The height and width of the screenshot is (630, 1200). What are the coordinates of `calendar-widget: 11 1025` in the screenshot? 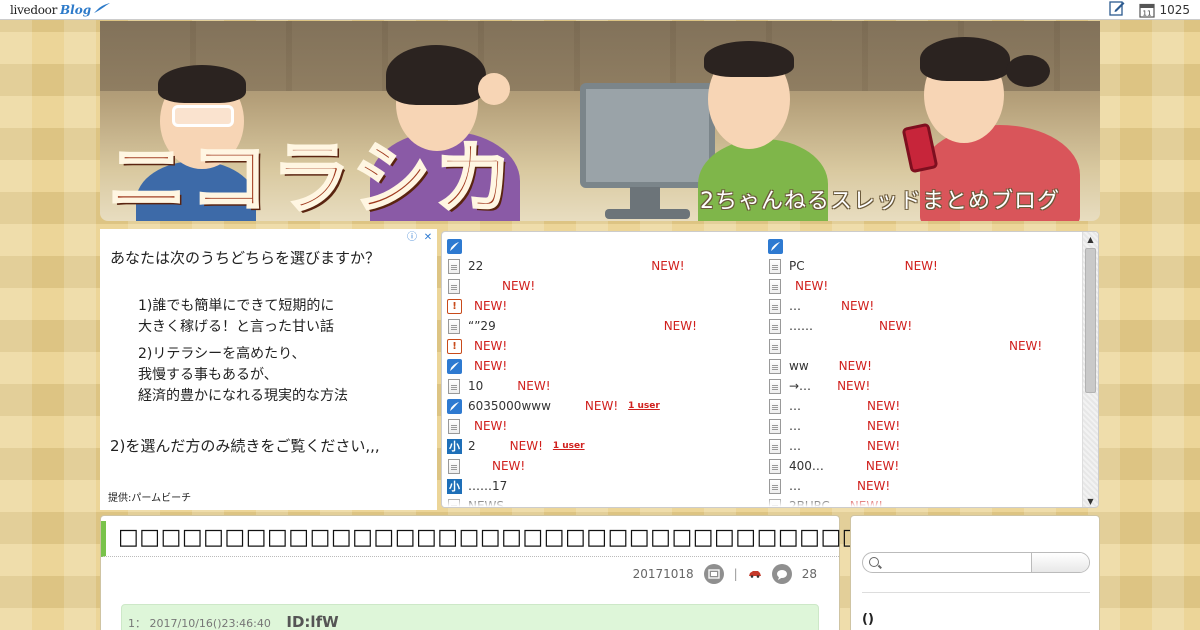 It's located at (1164, 10).